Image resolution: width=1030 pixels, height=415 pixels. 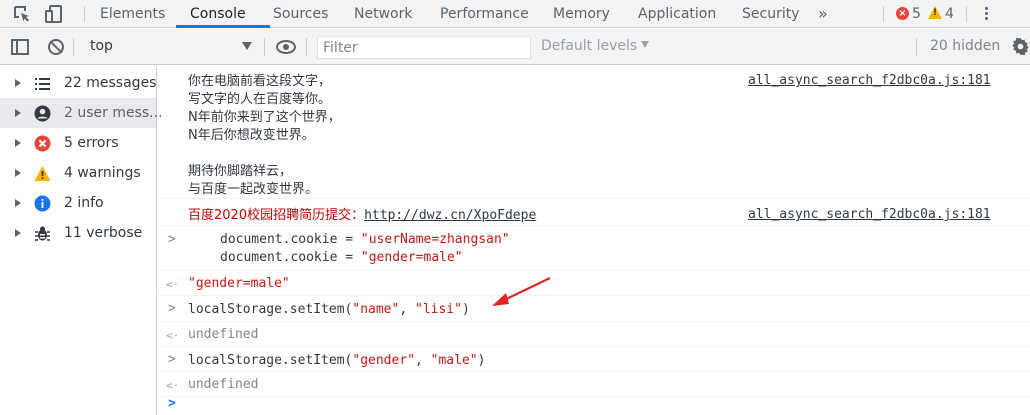 What do you see at coordinates (251, 135) in the screenshot?
I see `log-line: N年后你想改变世界。` at bounding box center [251, 135].